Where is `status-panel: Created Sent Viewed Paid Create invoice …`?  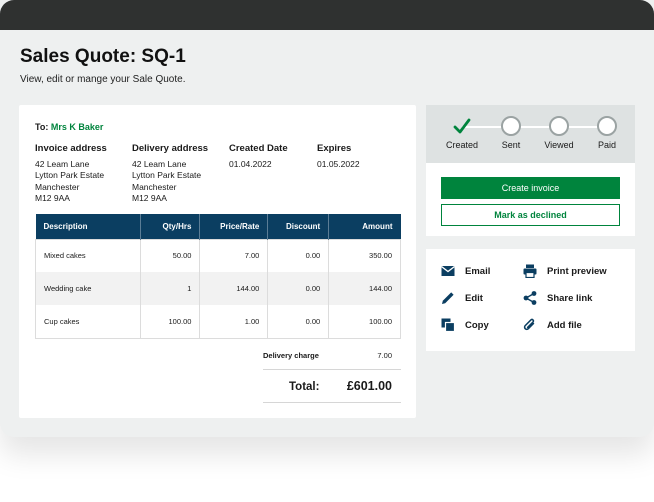 status-panel: Created Sent Viewed Paid Create invoice … is located at coordinates (530, 170).